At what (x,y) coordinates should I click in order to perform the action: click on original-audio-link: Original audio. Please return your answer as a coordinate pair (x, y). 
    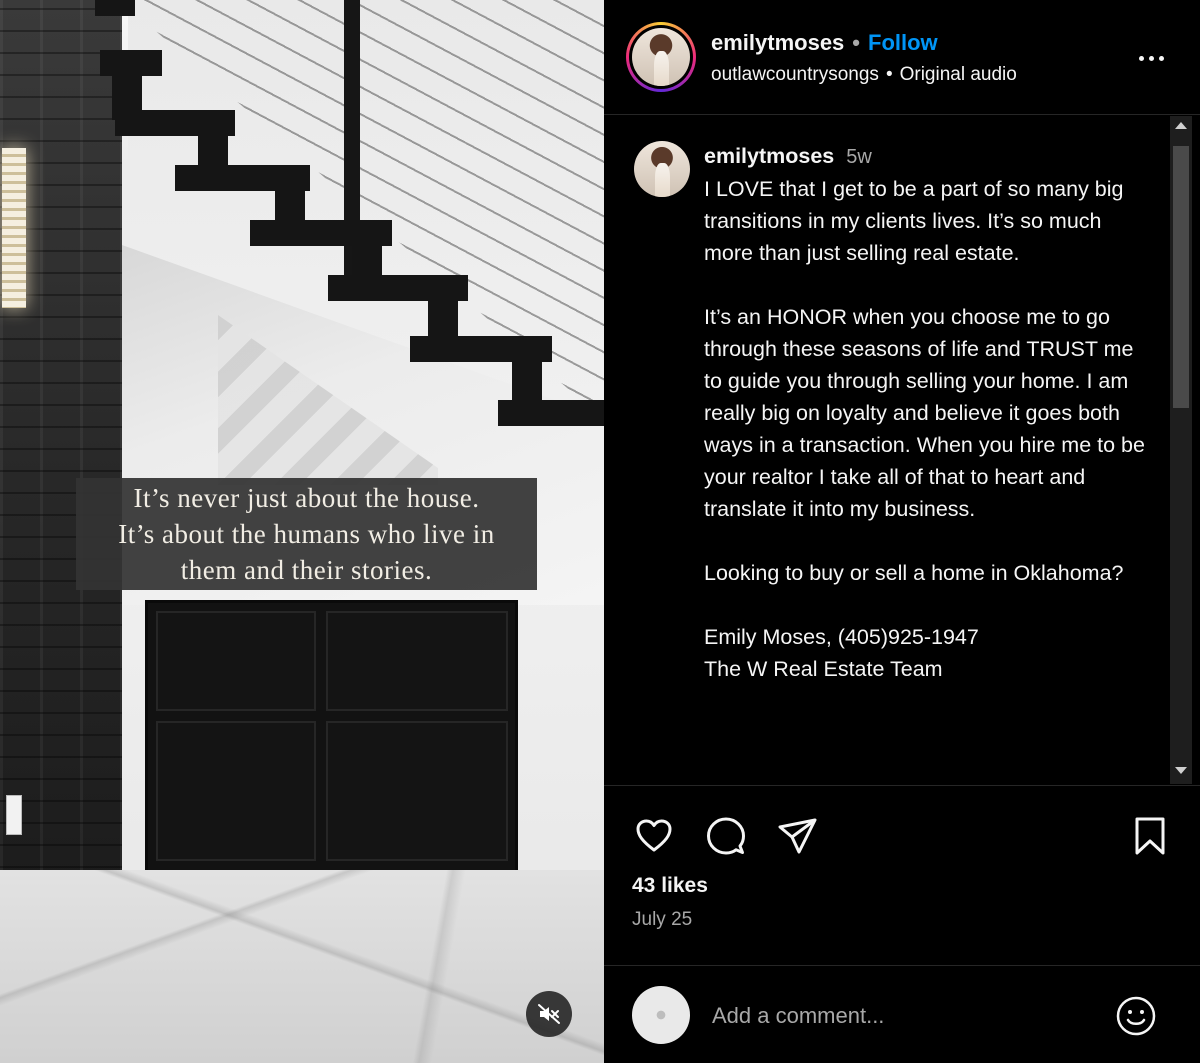
    Looking at the image, I should click on (958, 75).